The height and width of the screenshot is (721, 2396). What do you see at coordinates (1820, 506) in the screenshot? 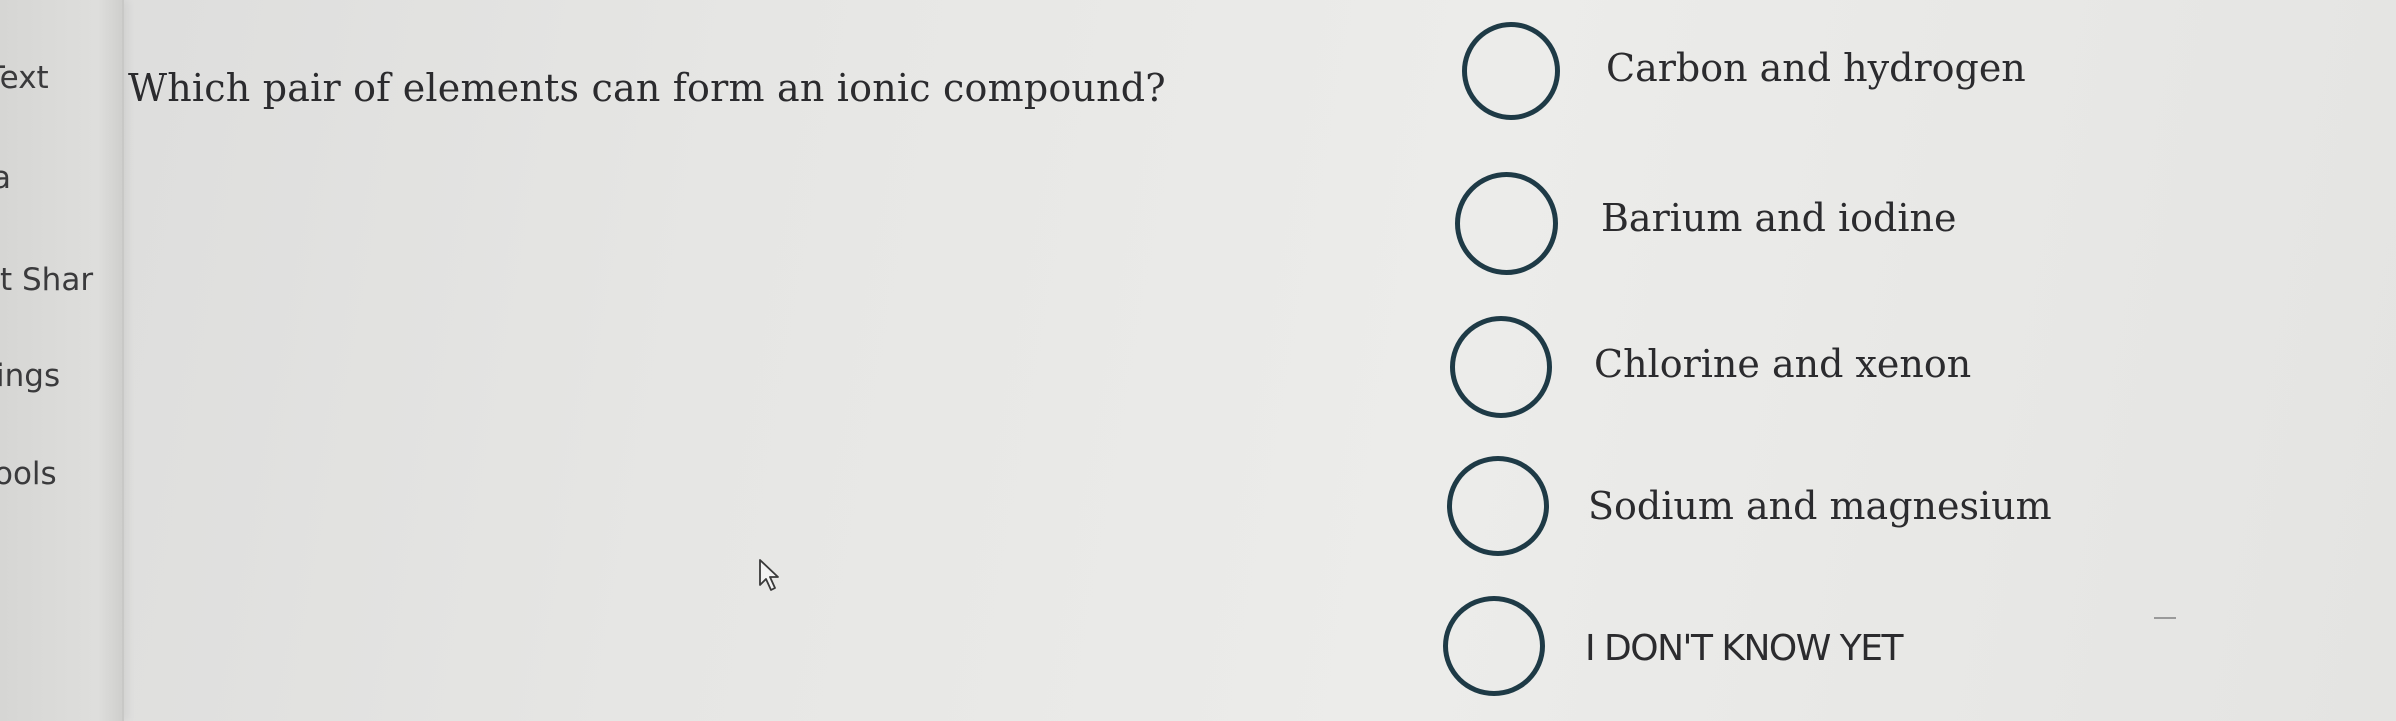
I see `option-label: Sodium and magnesium` at bounding box center [1820, 506].